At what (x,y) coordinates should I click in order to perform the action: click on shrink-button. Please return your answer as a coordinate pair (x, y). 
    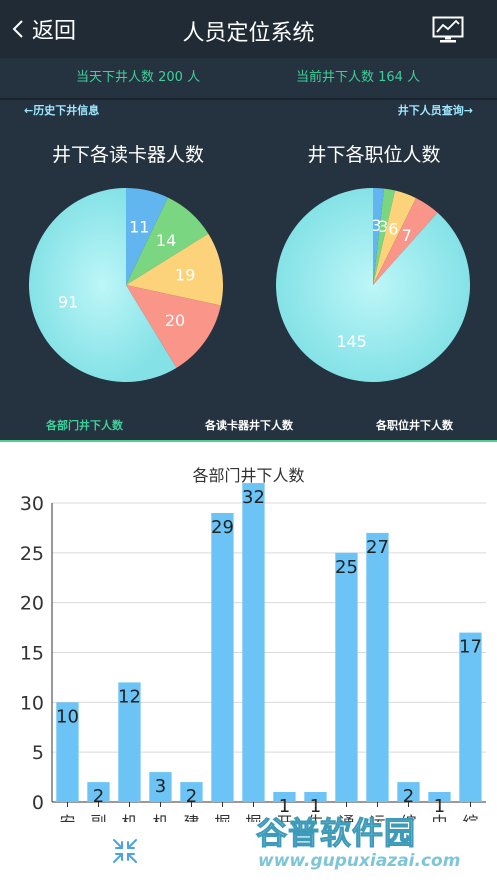
    Looking at the image, I should click on (125, 853).